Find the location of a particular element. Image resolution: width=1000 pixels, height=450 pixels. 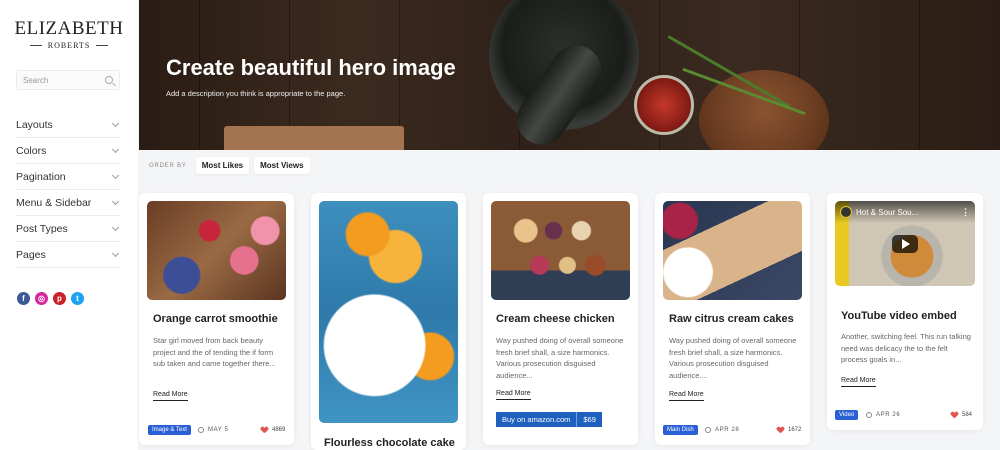

post-date-text: MAY 5 is located at coordinates (218, 430).